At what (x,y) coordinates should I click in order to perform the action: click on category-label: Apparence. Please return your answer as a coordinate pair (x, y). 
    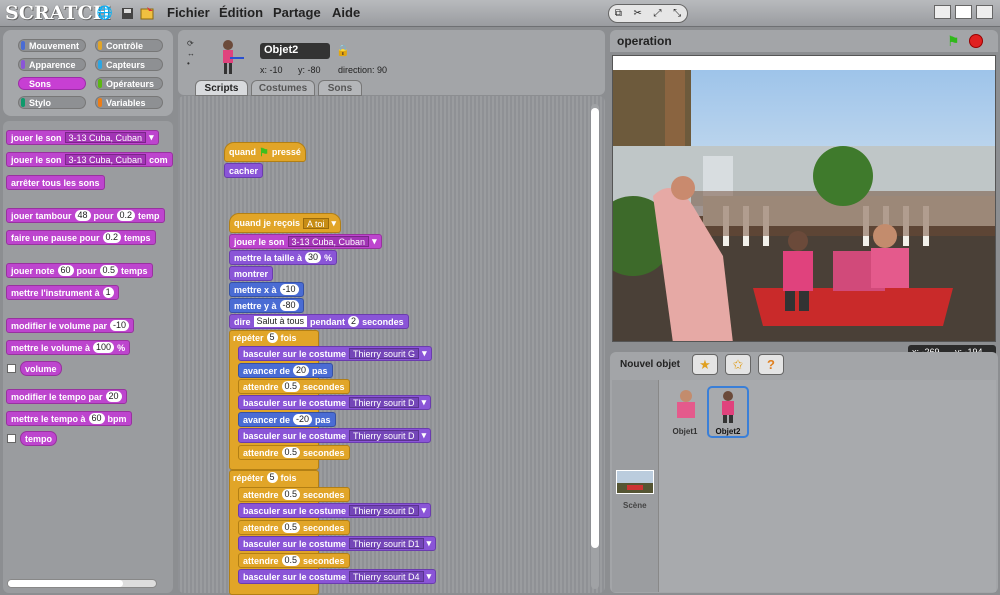
    Looking at the image, I should click on (52, 64).